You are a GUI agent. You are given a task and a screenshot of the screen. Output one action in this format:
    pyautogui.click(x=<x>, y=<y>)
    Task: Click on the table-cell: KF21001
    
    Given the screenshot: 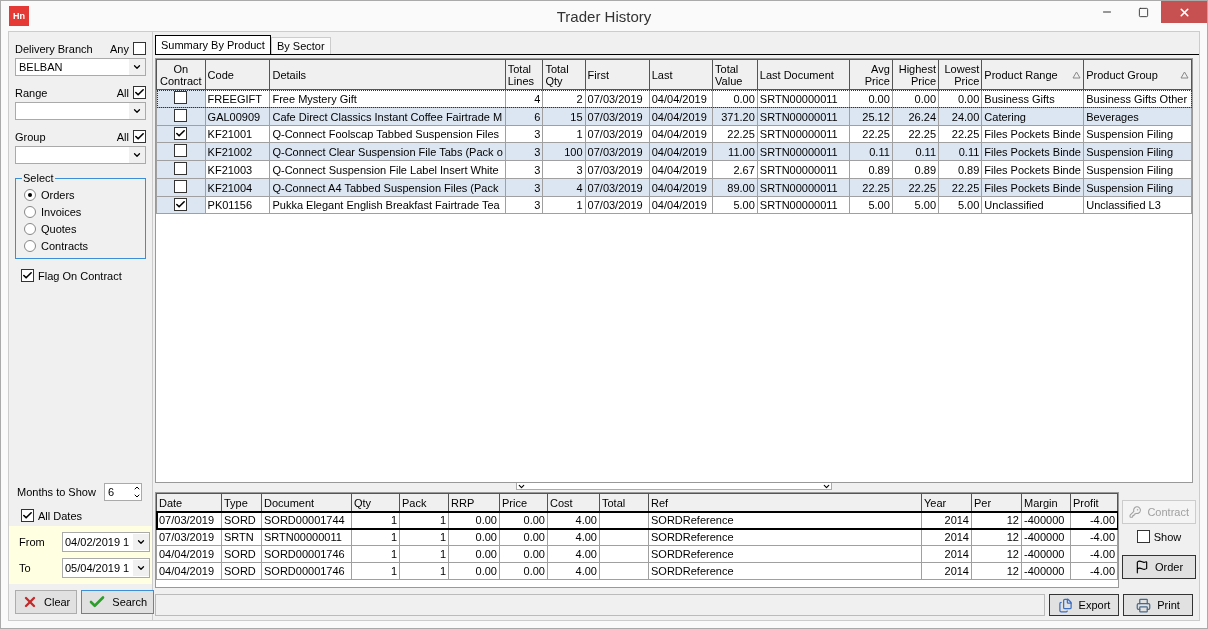 What is the action you would take?
    pyautogui.click(x=237, y=134)
    